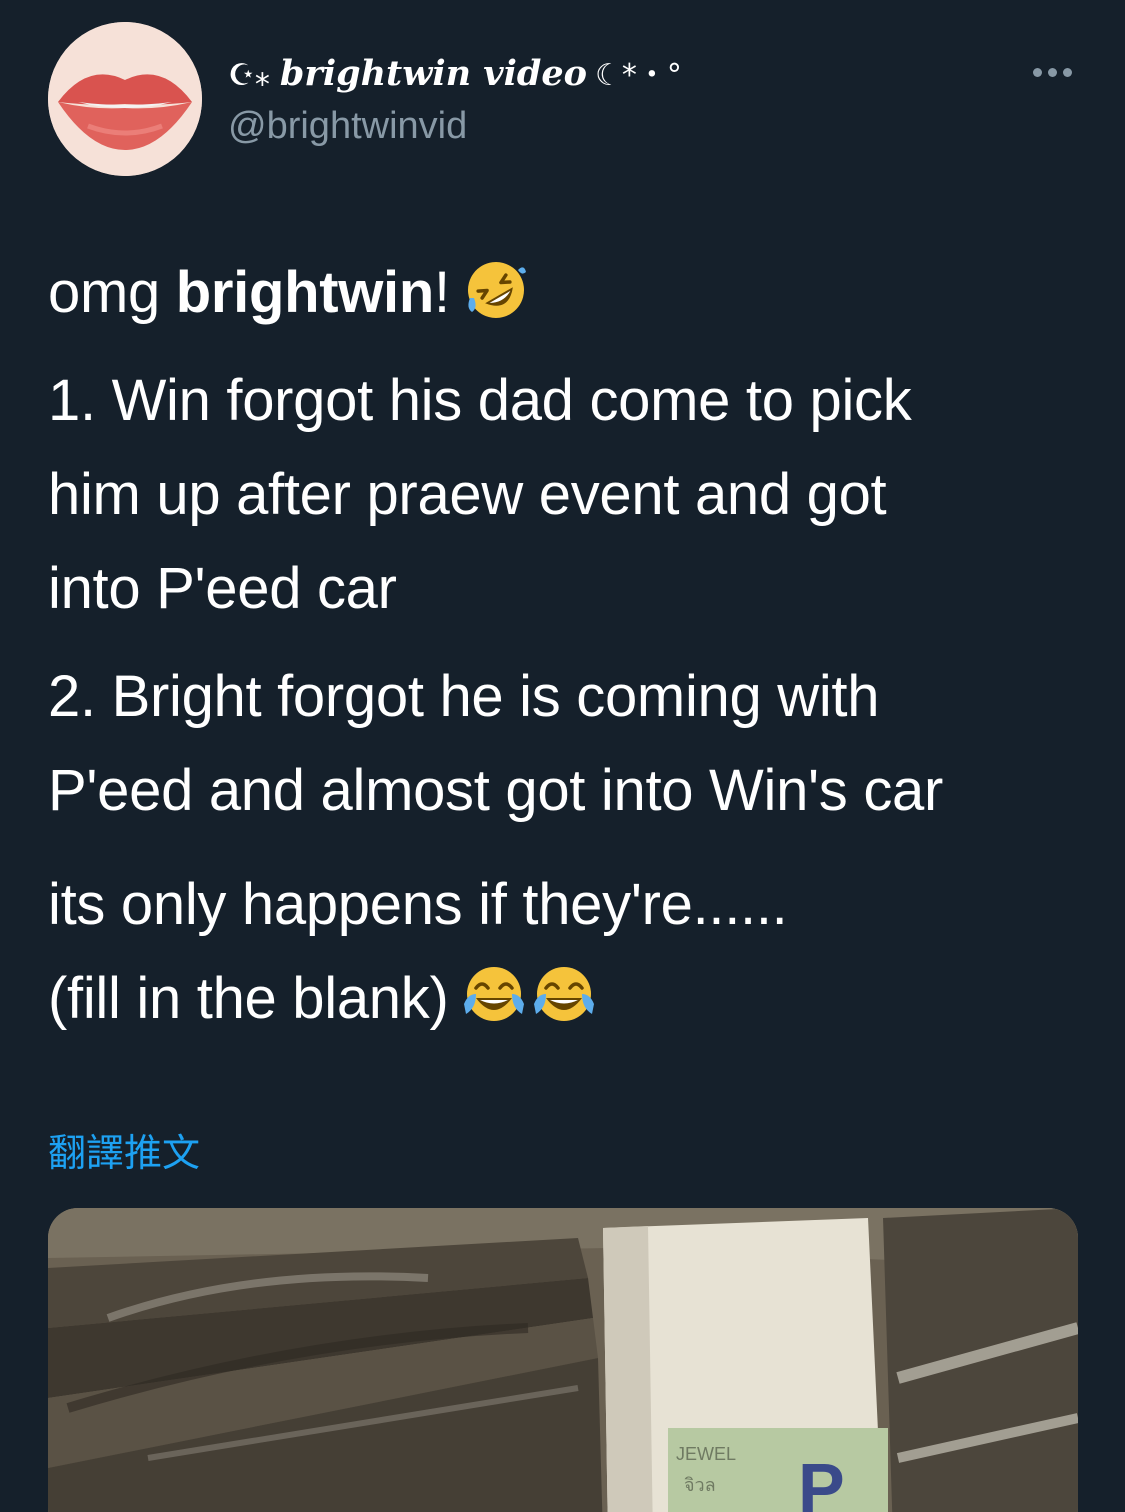 This screenshot has height=1512, width=1125. I want to click on closing-text: (fill in the blank), so click(248, 998).